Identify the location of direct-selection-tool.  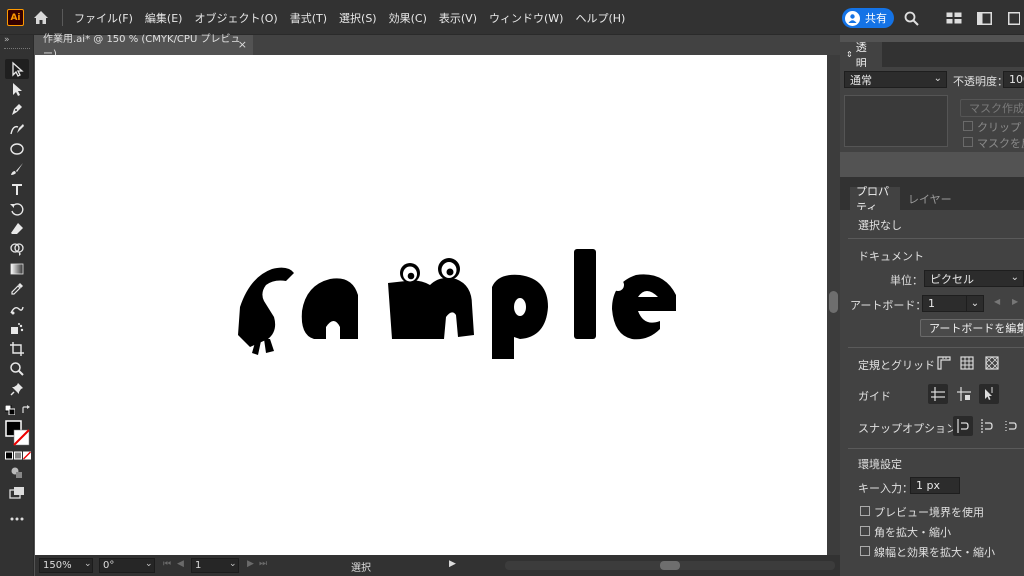
(17, 89).